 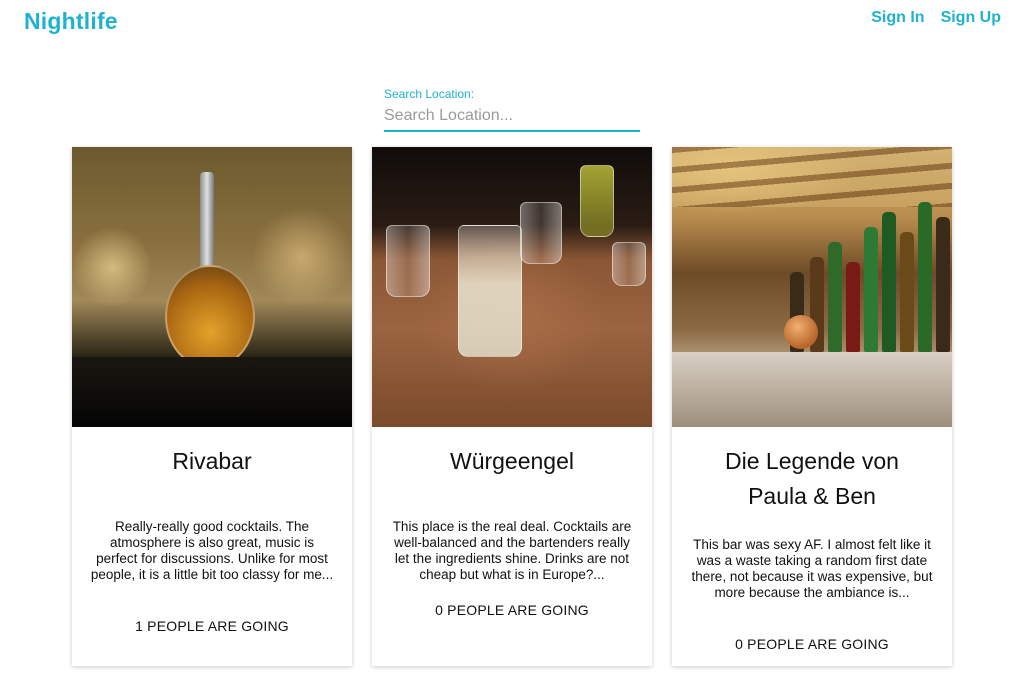 I want to click on search-location-field: Search Location:, so click(x=512, y=109).